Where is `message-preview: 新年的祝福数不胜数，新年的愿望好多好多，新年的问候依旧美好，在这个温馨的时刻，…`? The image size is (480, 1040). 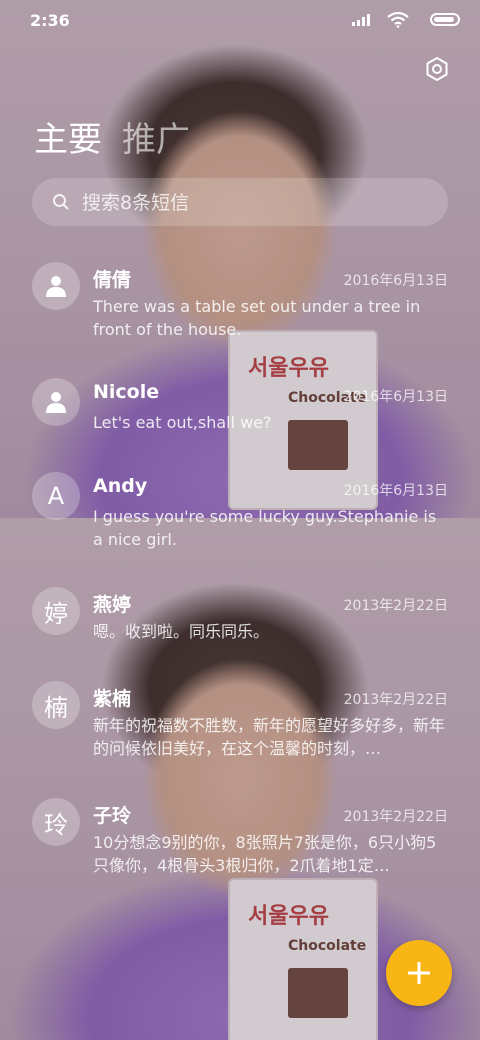
message-preview: 新年的祝福数不胜数，新年的愿望好多好多，新年的问候依旧美好，在这个温馨的时刻，… is located at coordinates (269, 737).